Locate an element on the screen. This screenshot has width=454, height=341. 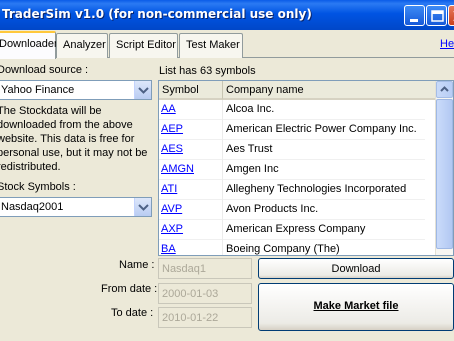
download-source-select: Yahoo Finance is located at coordinates (76, 90).